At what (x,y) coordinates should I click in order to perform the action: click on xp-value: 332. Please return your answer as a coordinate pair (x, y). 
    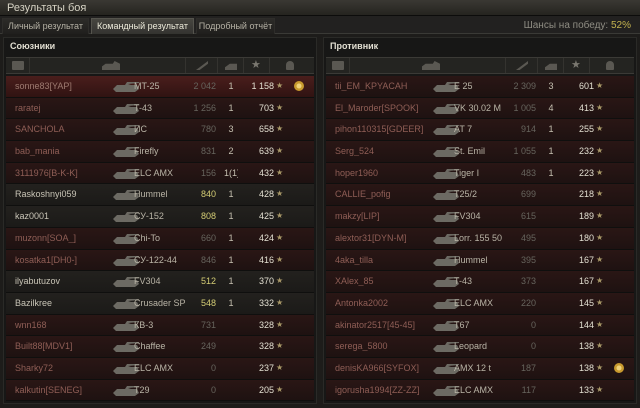
    Looking at the image, I should click on (266, 302).